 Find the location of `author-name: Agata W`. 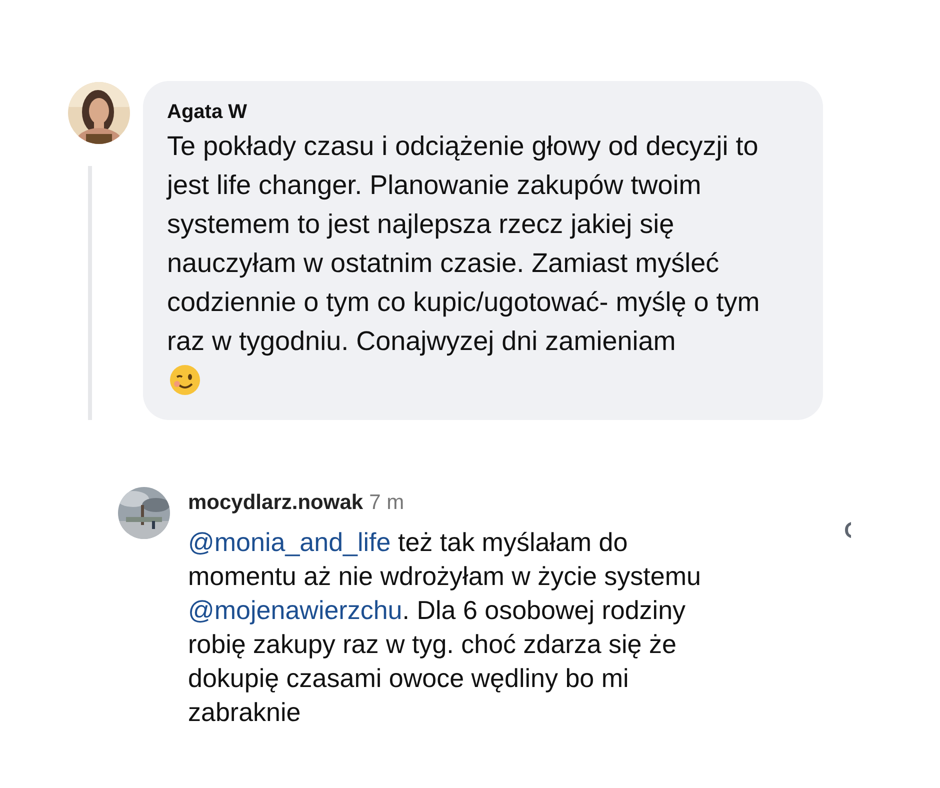

author-name: Agata W is located at coordinates (207, 112).